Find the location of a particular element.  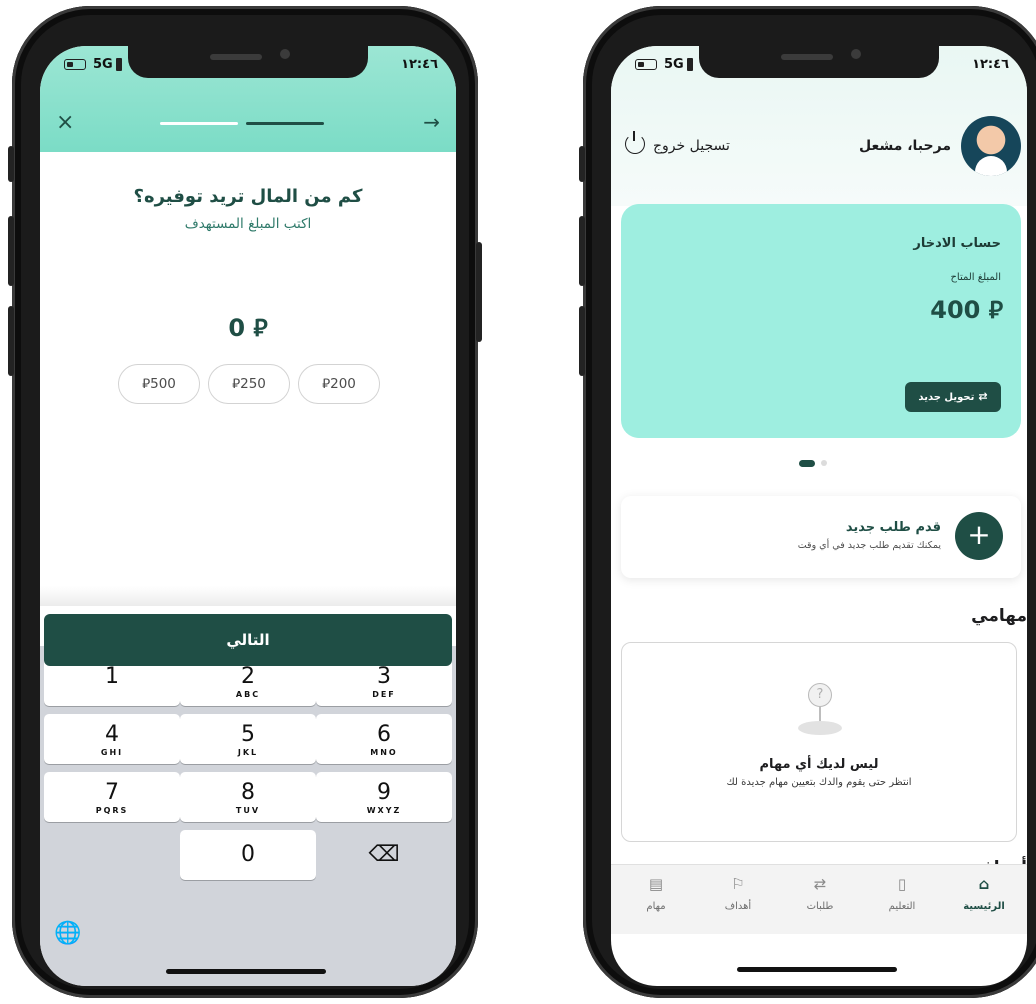

new-request-subtitle: يمكنك تقديم طلب جديد في أي وقت is located at coordinates (869, 545).